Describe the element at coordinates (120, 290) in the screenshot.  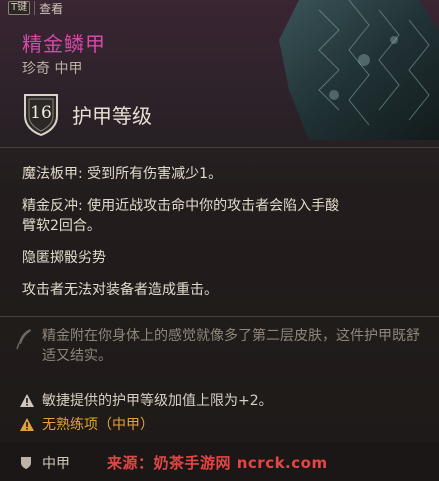
I see `property-item: 攻击者无法对装备者造成重击。` at that location.